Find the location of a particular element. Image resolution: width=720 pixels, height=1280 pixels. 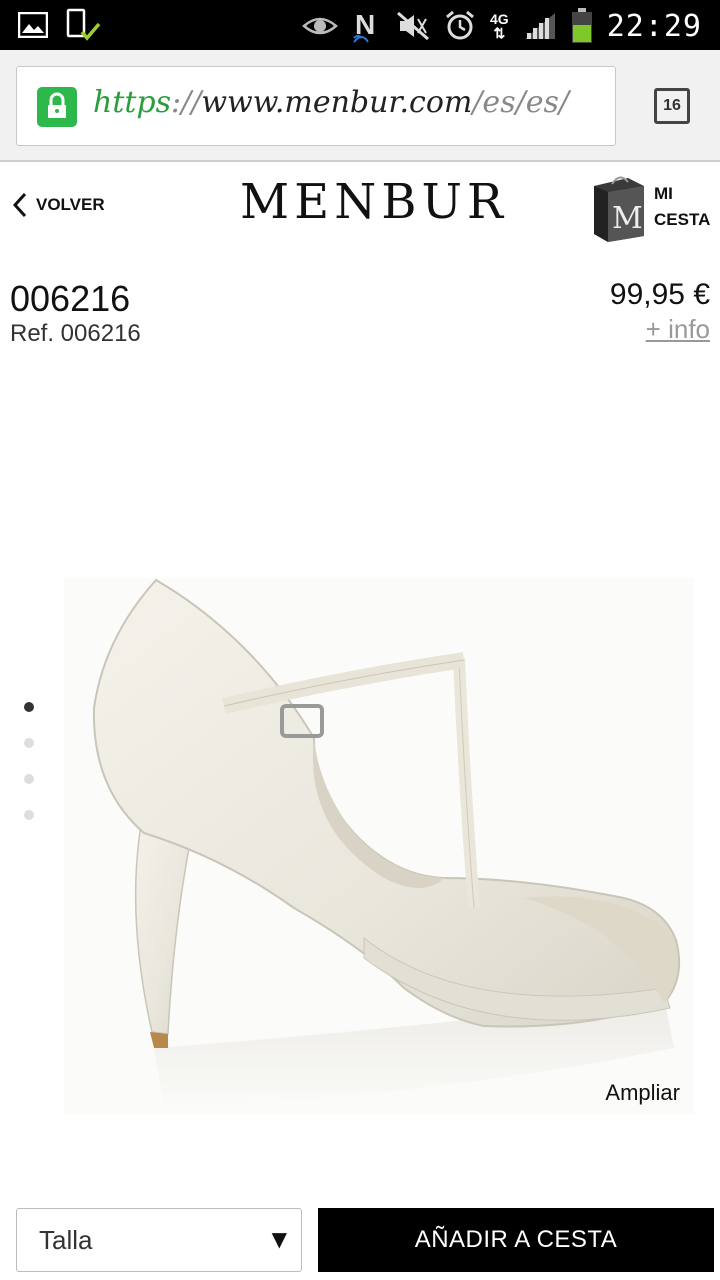

cart-label: MI CESTA is located at coordinates (685, 207).